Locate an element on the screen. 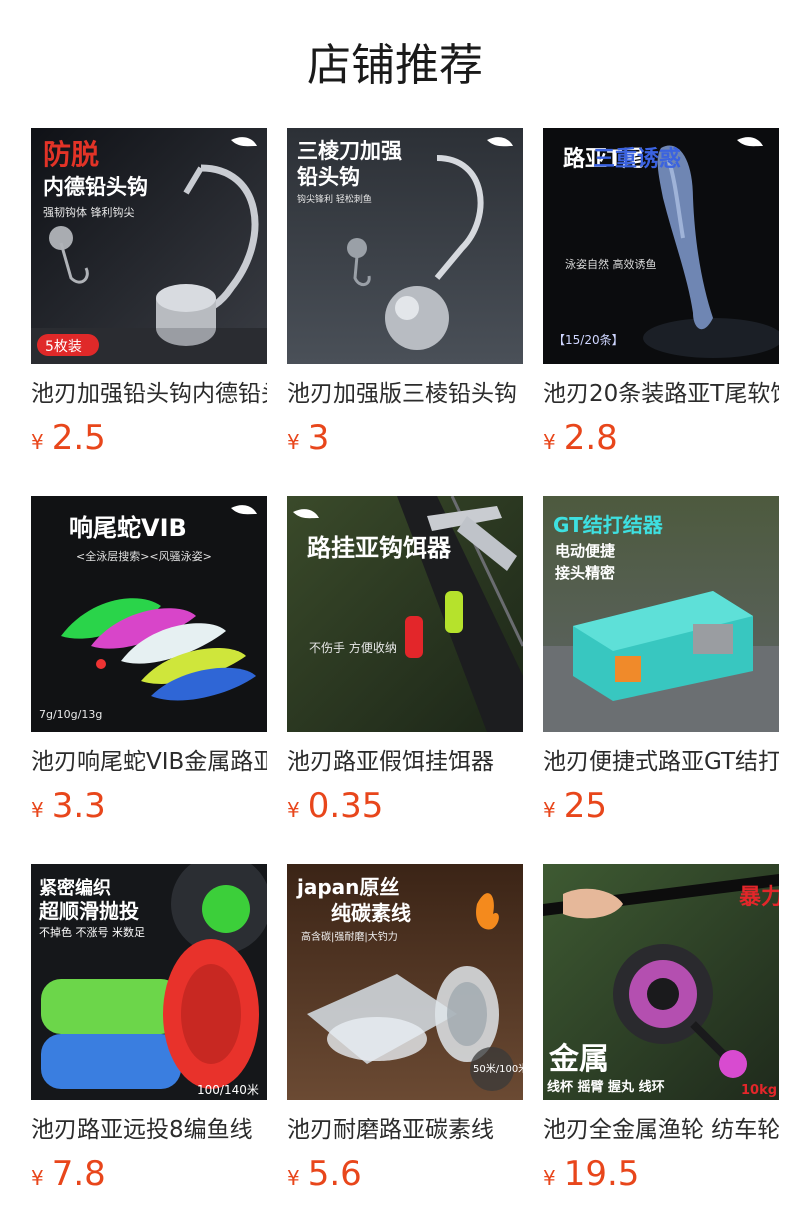 Image resolution: width=790 pixels, height=1232 pixels. product-price: ¥3 is located at coordinates (308, 438).